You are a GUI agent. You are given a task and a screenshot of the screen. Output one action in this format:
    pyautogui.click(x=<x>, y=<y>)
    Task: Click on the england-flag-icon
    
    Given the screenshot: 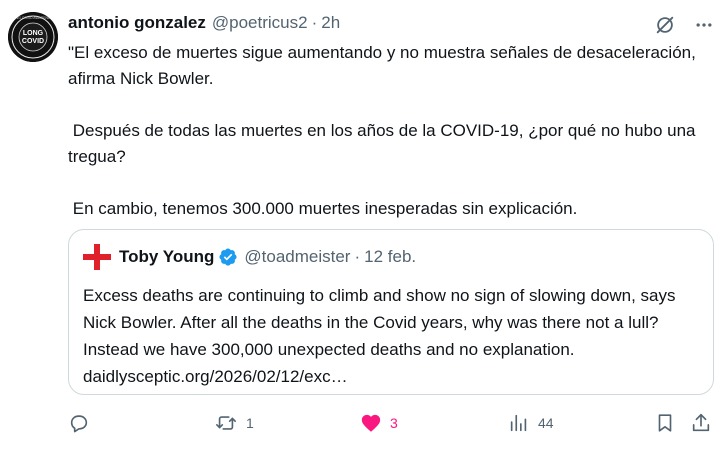 What is the action you would take?
    pyautogui.click(x=97, y=257)
    